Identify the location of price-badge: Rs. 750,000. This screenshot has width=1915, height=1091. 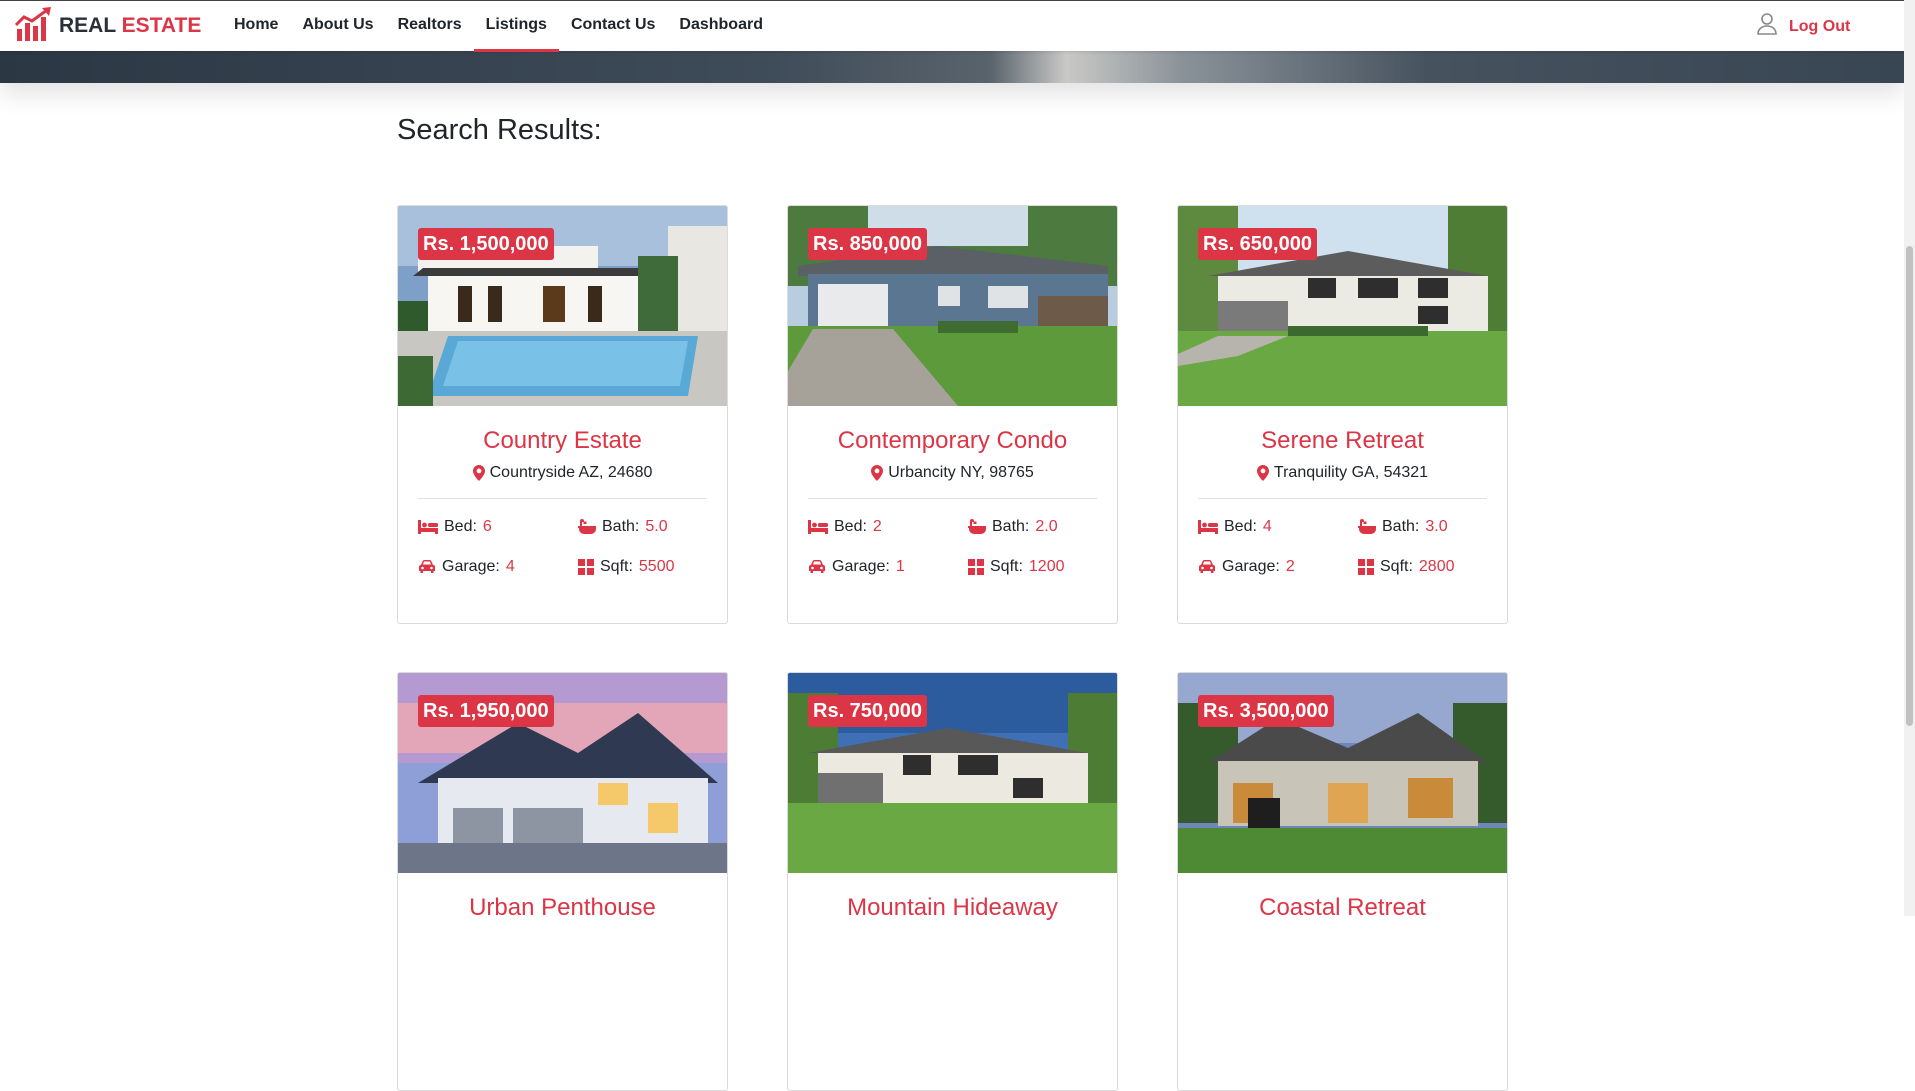
(867, 711).